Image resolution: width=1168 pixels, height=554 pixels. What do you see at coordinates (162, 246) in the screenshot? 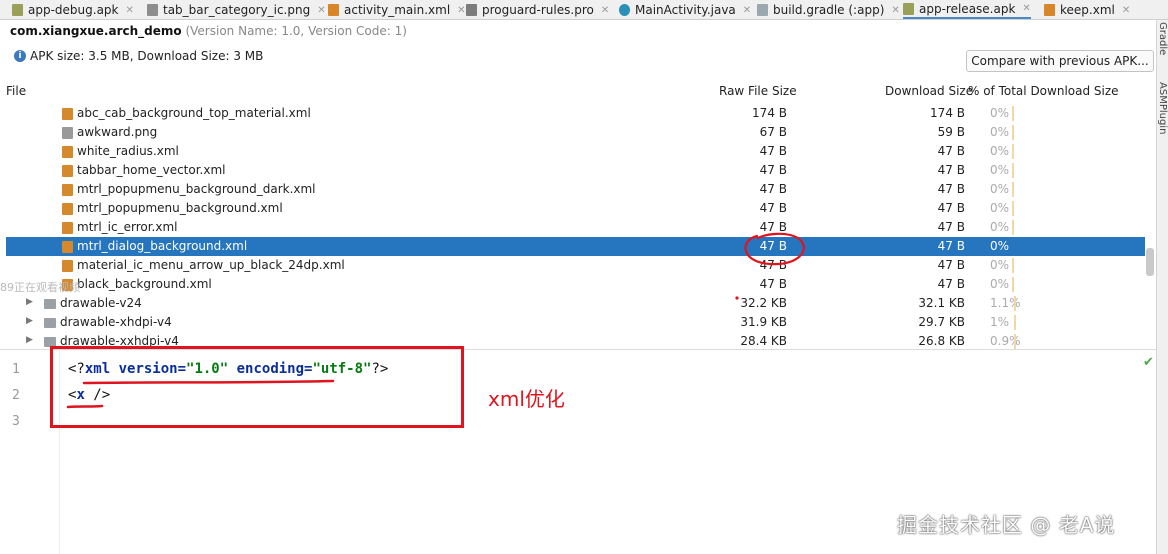
I see `file-name: mtrl_dialog_background.xml` at bounding box center [162, 246].